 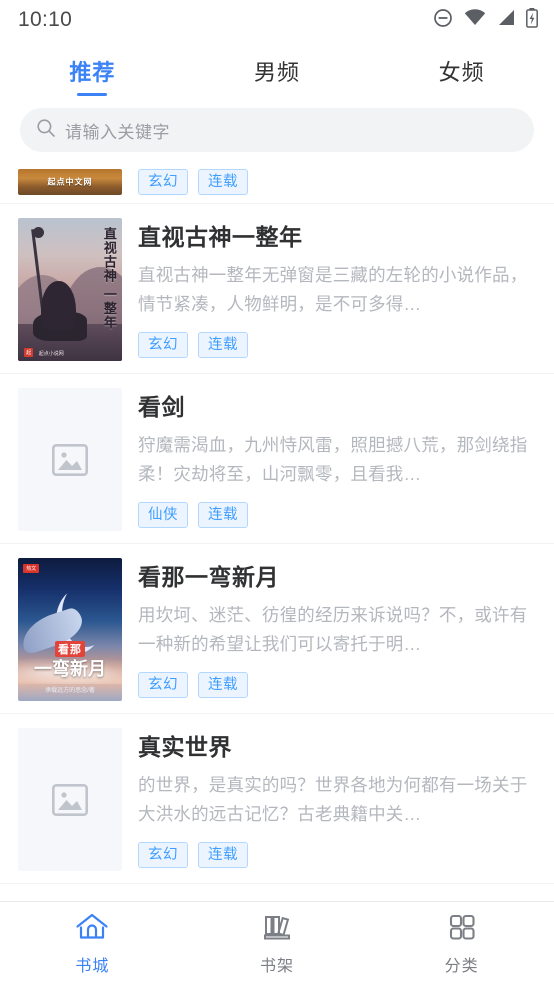 What do you see at coordinates (92, 929) in the screenshot?
I see `home-icon` at bounding box center [92, 929].